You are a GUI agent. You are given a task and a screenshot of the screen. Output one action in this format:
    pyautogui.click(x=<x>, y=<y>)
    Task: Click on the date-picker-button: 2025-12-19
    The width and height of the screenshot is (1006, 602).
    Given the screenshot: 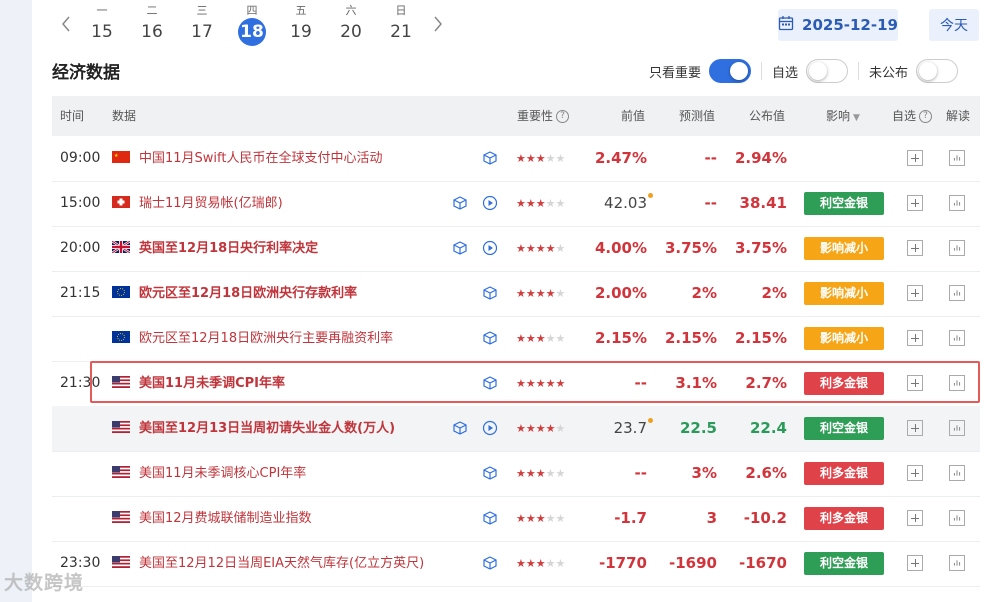 What is the action you would take?
    pyautogui.click(x=838, y=25)
    